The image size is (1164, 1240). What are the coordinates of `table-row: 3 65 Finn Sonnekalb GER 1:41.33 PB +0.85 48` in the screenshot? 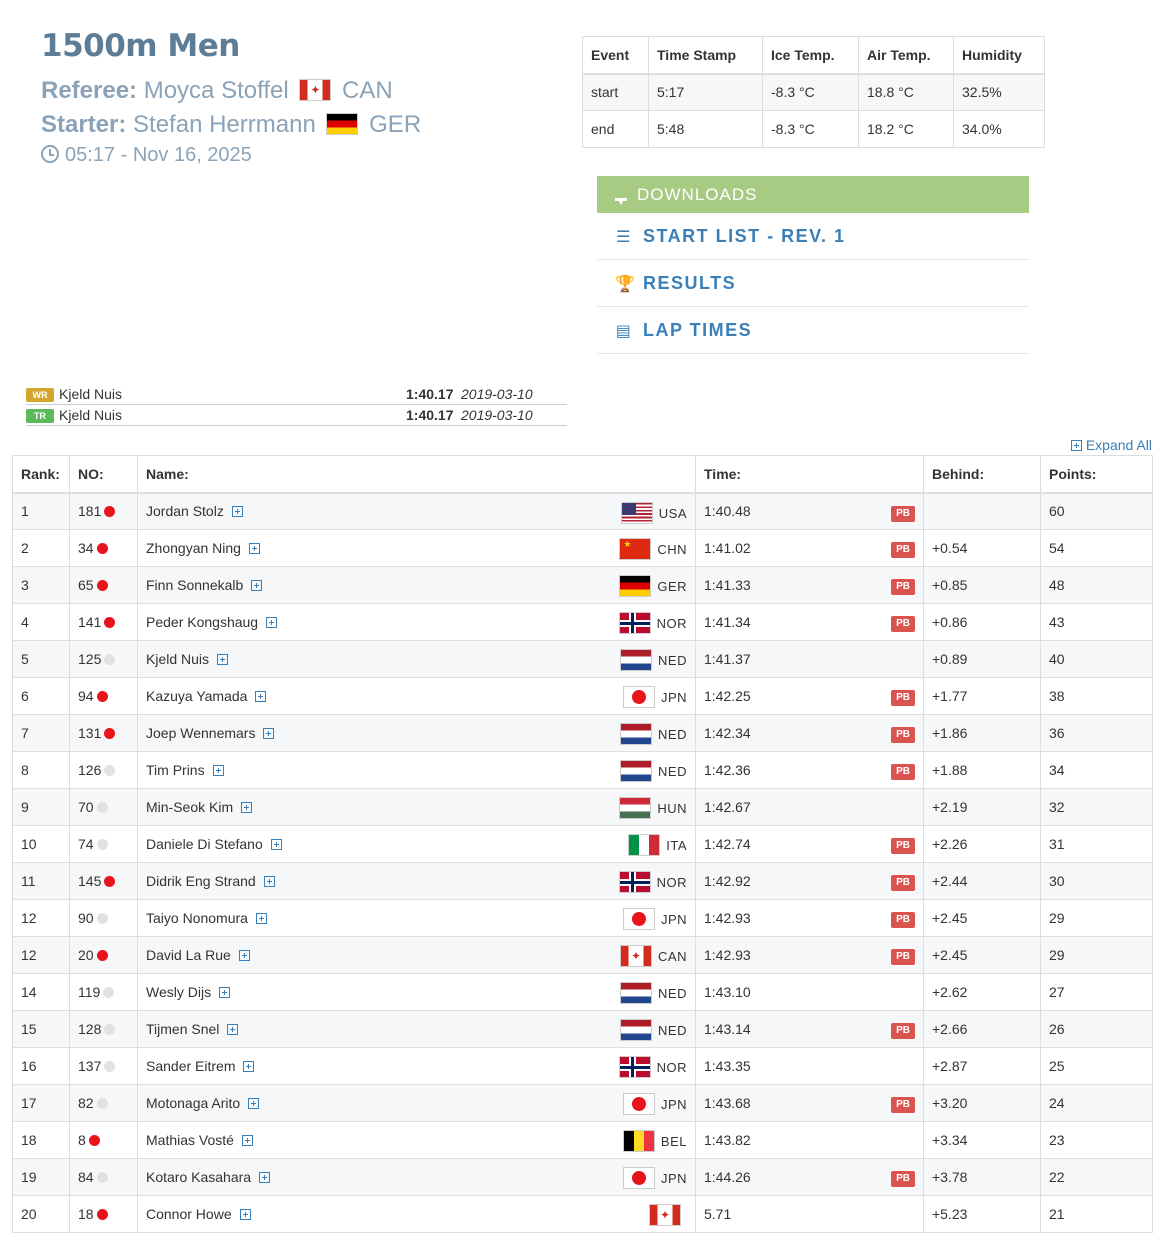 It's located at (582, 585).